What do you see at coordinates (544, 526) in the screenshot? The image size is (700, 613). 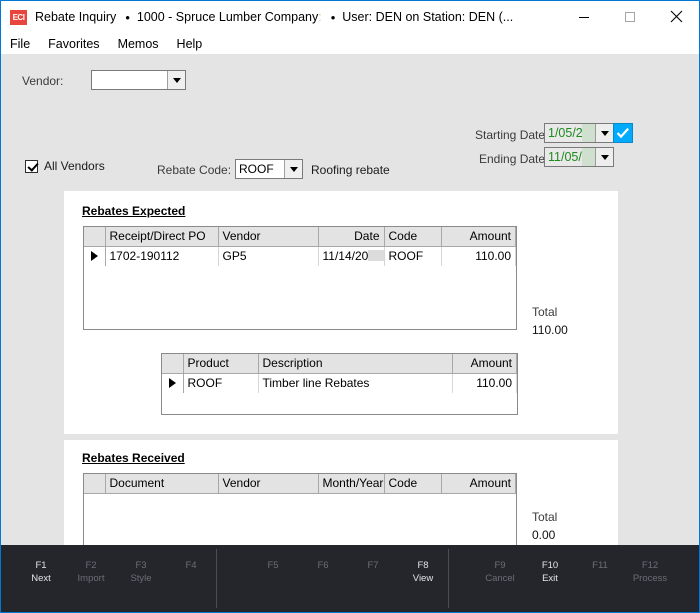 I see `rebates-received-total: Total 0.00` at bounding box center [544, 526].